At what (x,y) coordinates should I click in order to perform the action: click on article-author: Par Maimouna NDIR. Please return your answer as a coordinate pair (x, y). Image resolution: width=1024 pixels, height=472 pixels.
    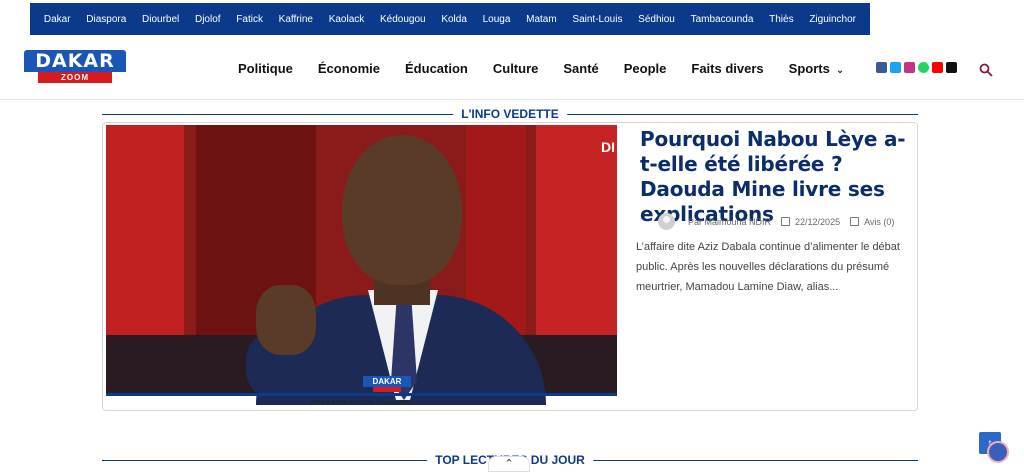
    Looking at the image, I should click on (729, 222).